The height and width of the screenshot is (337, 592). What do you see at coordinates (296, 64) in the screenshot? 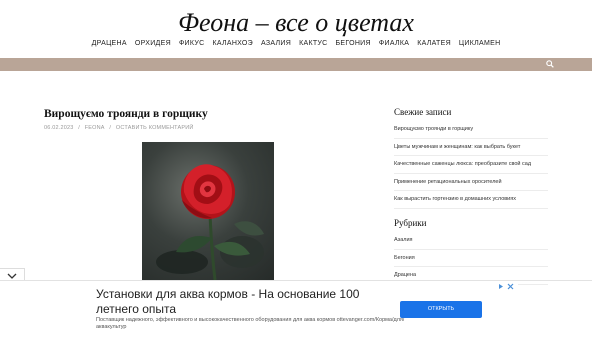
I see `header-bar` at bounding box center [296, 64].